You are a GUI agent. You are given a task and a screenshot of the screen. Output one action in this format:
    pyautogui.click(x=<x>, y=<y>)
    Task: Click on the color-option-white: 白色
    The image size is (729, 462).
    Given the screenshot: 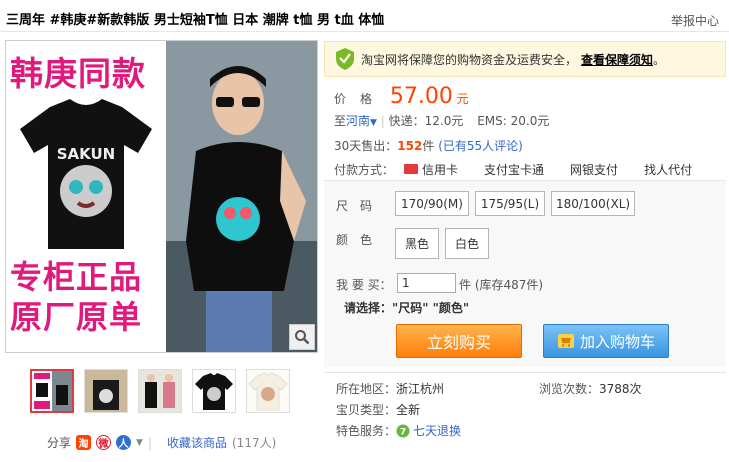 What is the action you would take?
    pyautogui.click(x=467, y=243)
    